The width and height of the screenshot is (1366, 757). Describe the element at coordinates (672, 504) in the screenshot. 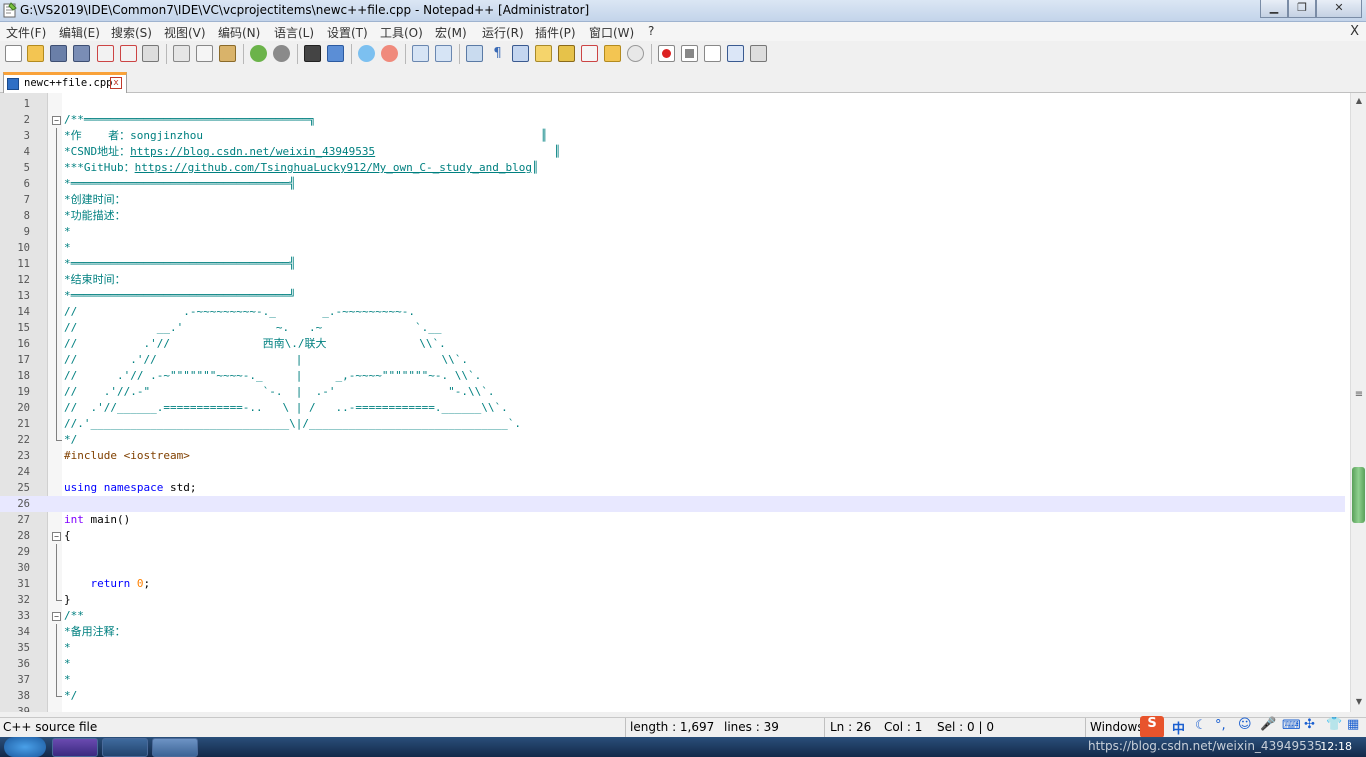

I see `code-line: 26` at that location.